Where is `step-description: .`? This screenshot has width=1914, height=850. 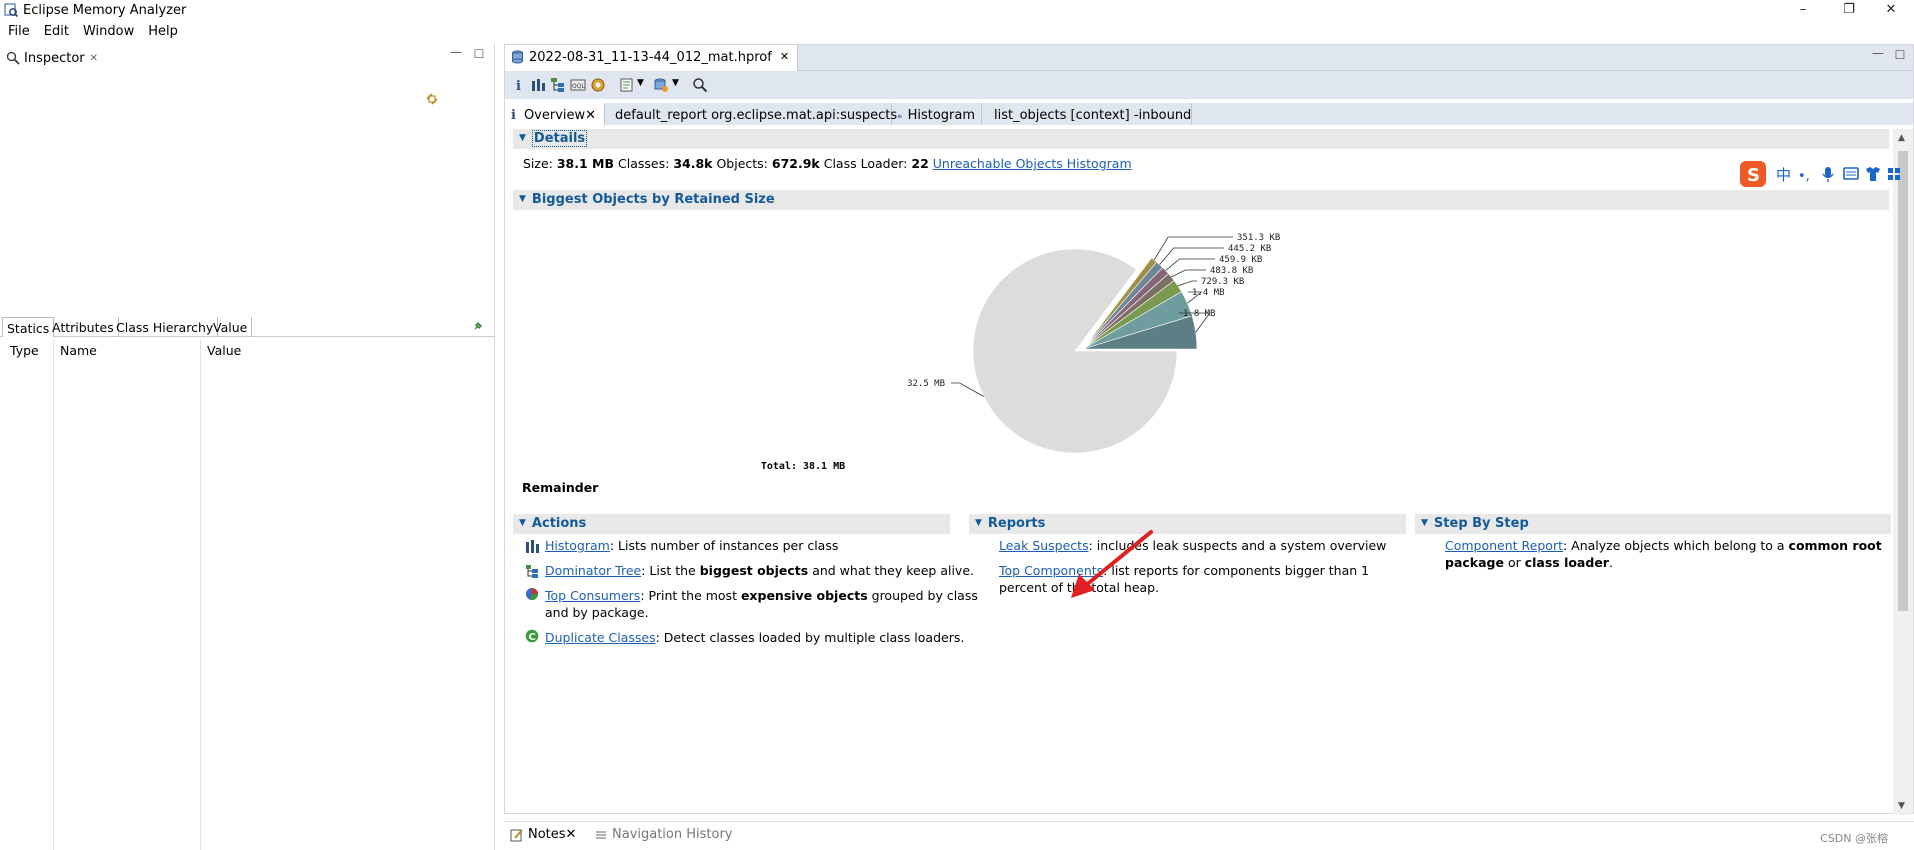
step-description: . is located at coordinates (1610, 562).